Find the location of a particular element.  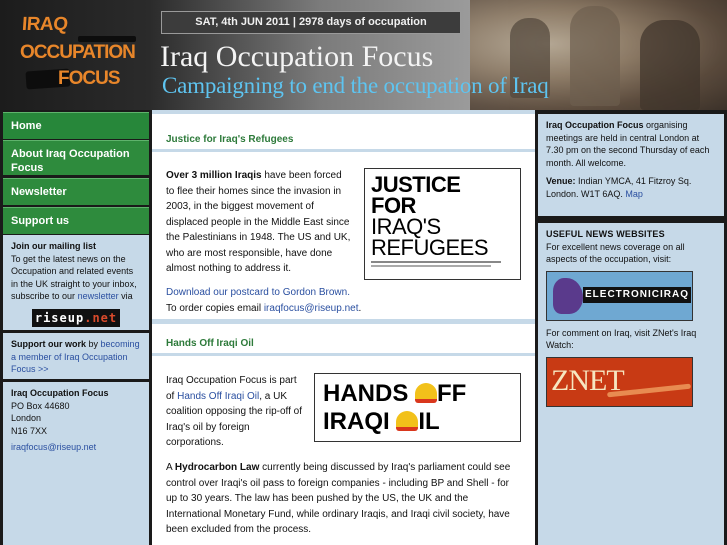

logo-line-2: OCCUPATION is located at coordinates (78, 52).